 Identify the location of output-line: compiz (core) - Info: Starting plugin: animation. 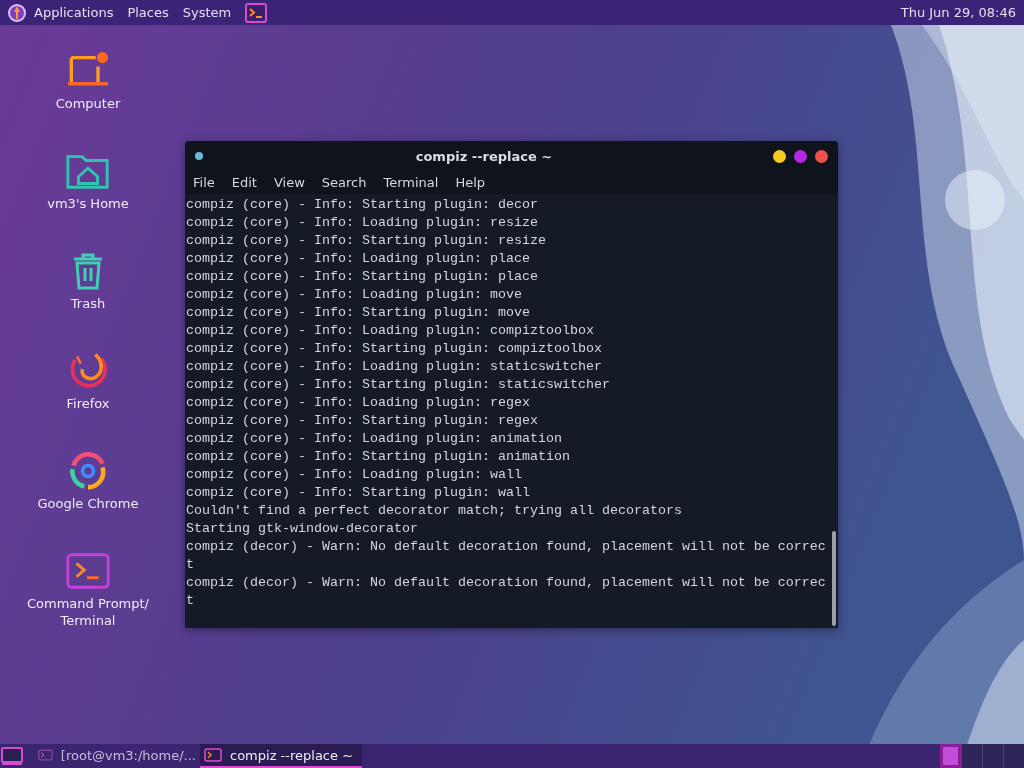
(378, 457).